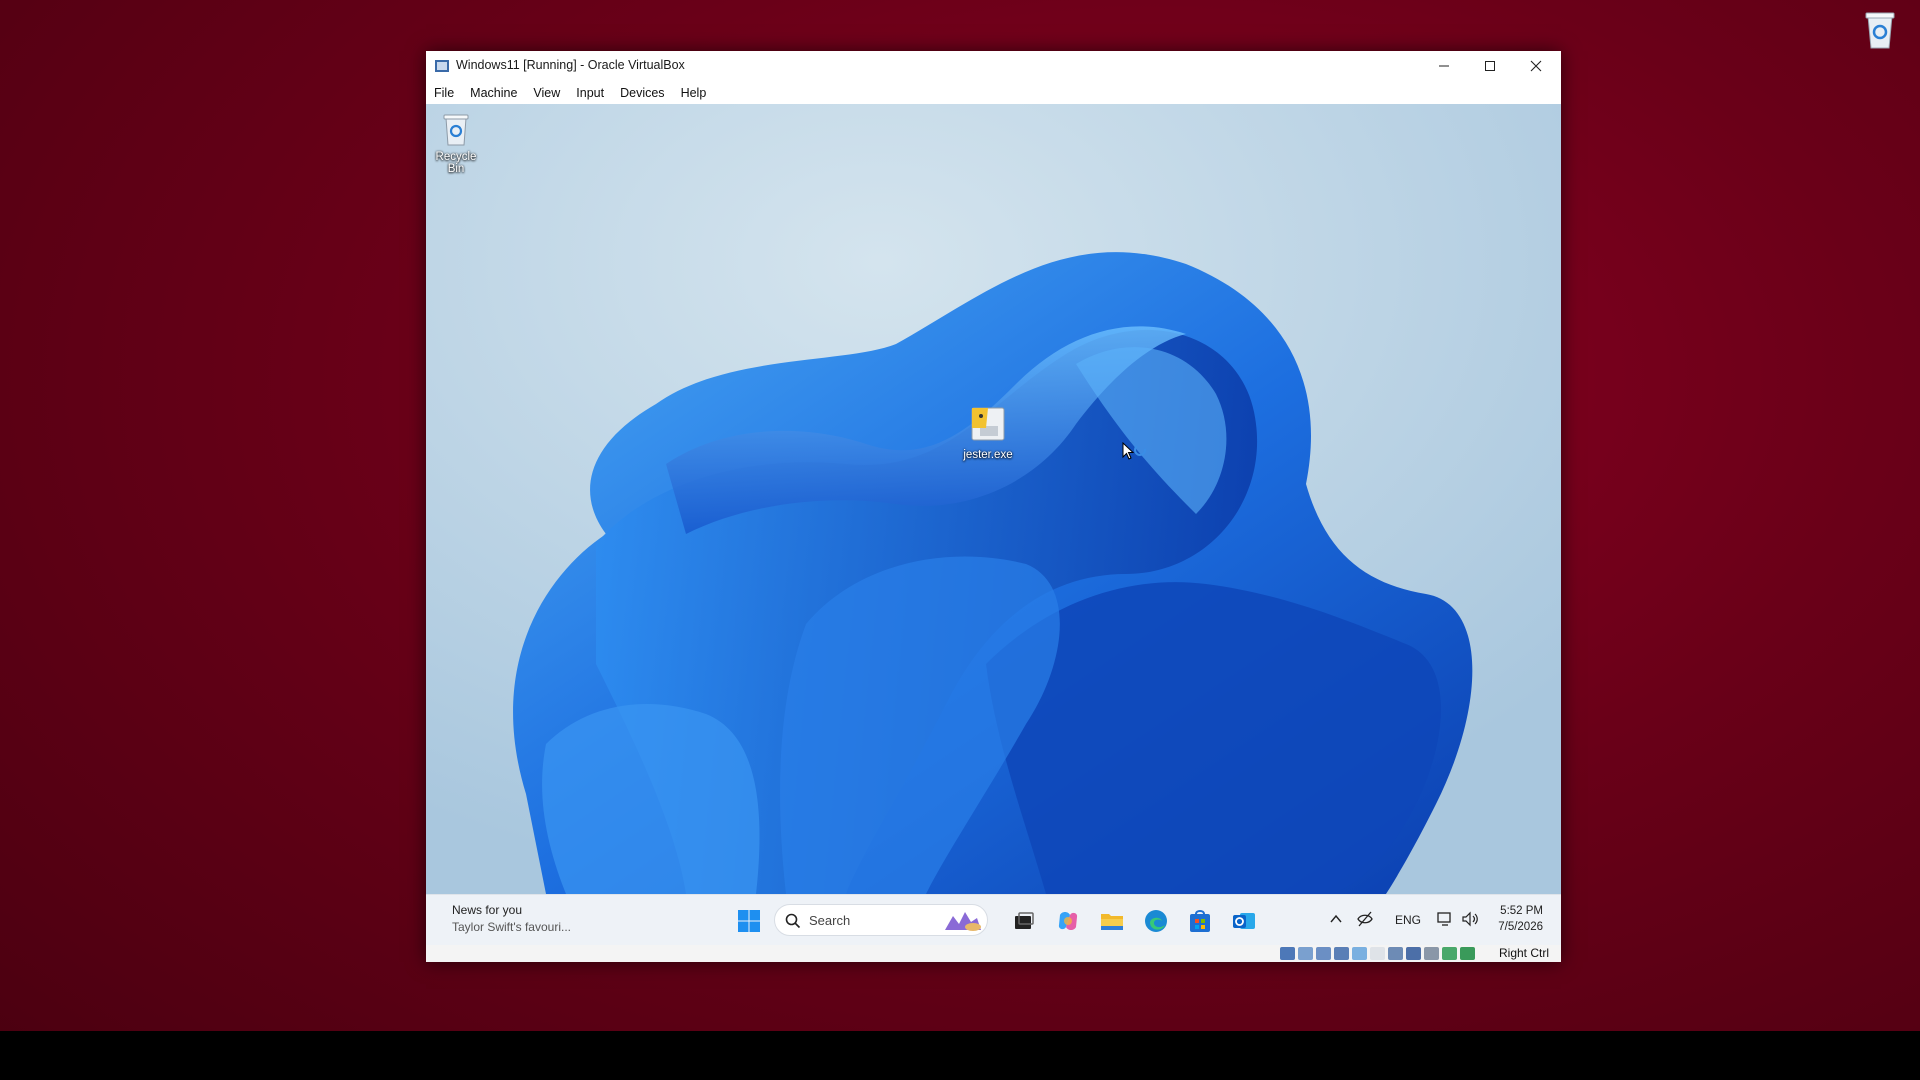 The height and width of the screenshot is (1080, 1920). Describe the element at coordinates (963, 921) in the screenshot. I see `widgets-icon` at that location.